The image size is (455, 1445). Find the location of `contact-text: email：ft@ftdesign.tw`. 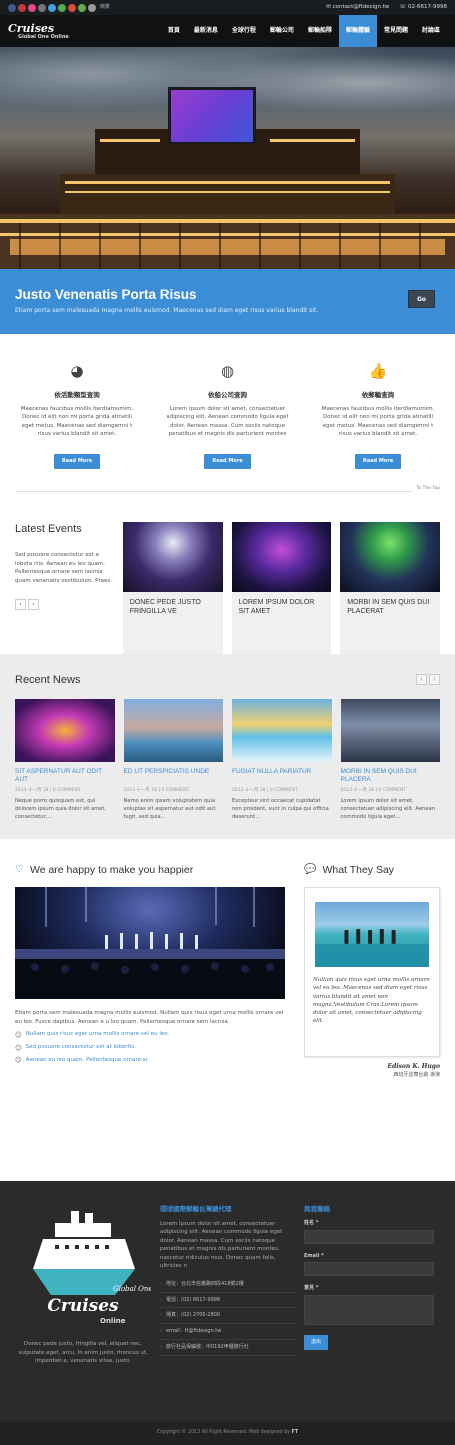

contact-text: email：ft@ftdesign.tw is located at coordinates (194, 1331).